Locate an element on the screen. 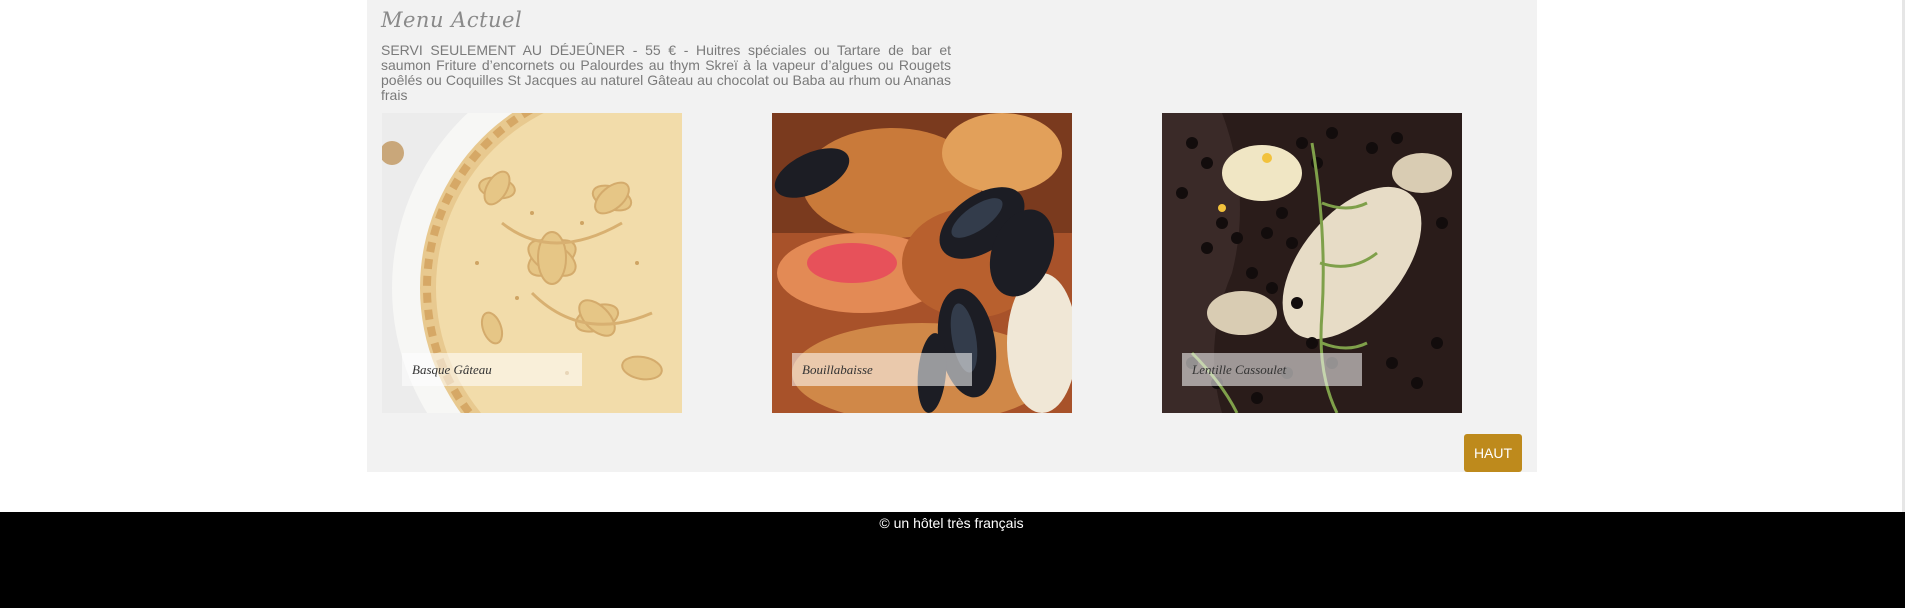  back-to-top-button: HAUT is located at coordinates (1493, 453).